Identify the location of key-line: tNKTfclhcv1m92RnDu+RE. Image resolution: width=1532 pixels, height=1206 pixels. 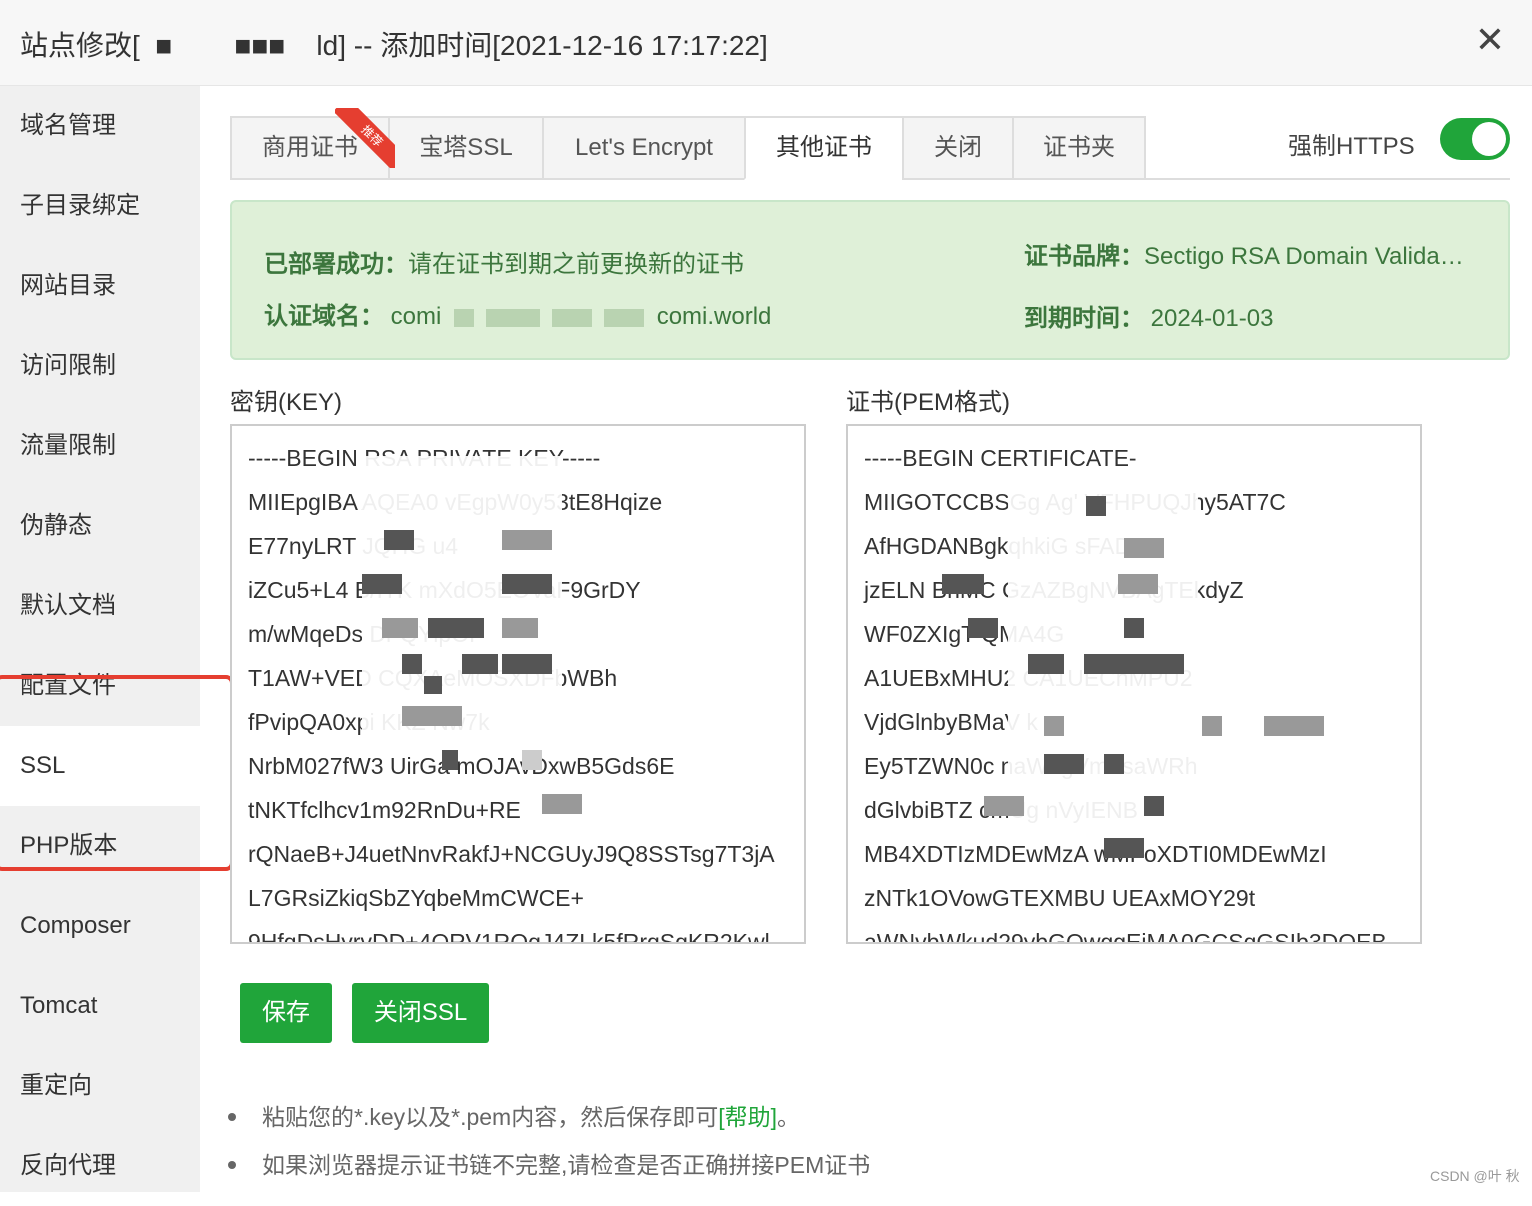
(384, 810).